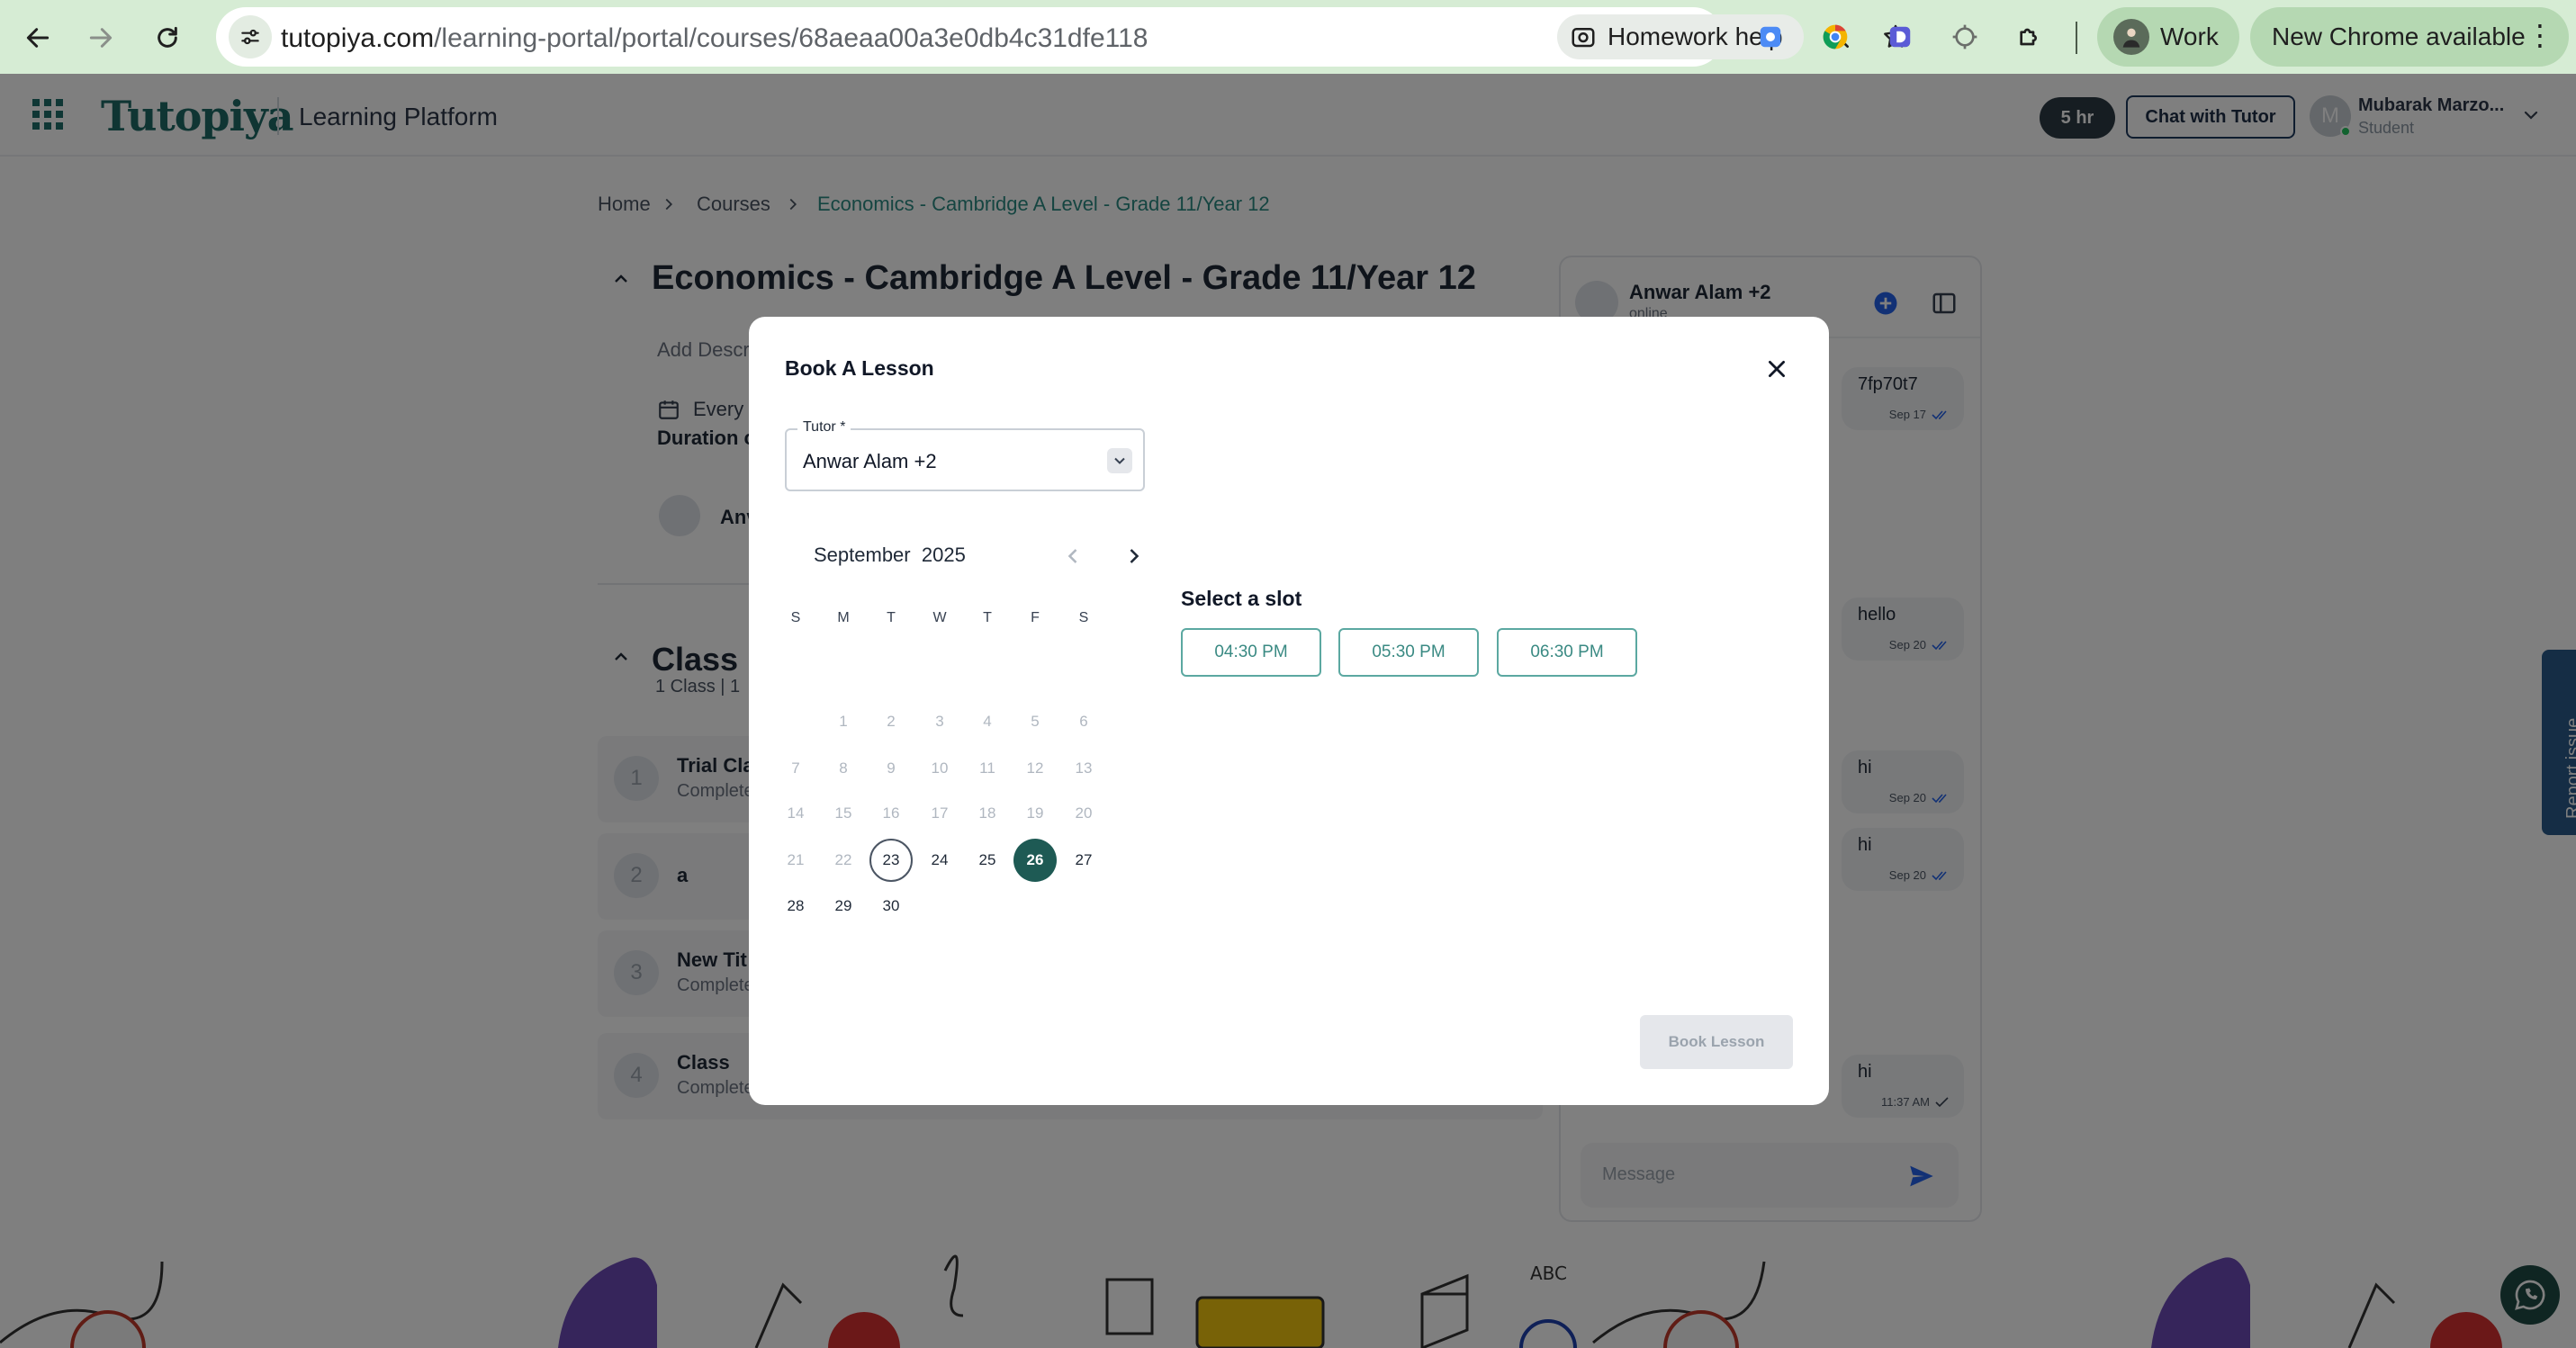  Describe the element at coordinates (1035, 768) in the screenshot. I see `calendar-day: 12` at that location.